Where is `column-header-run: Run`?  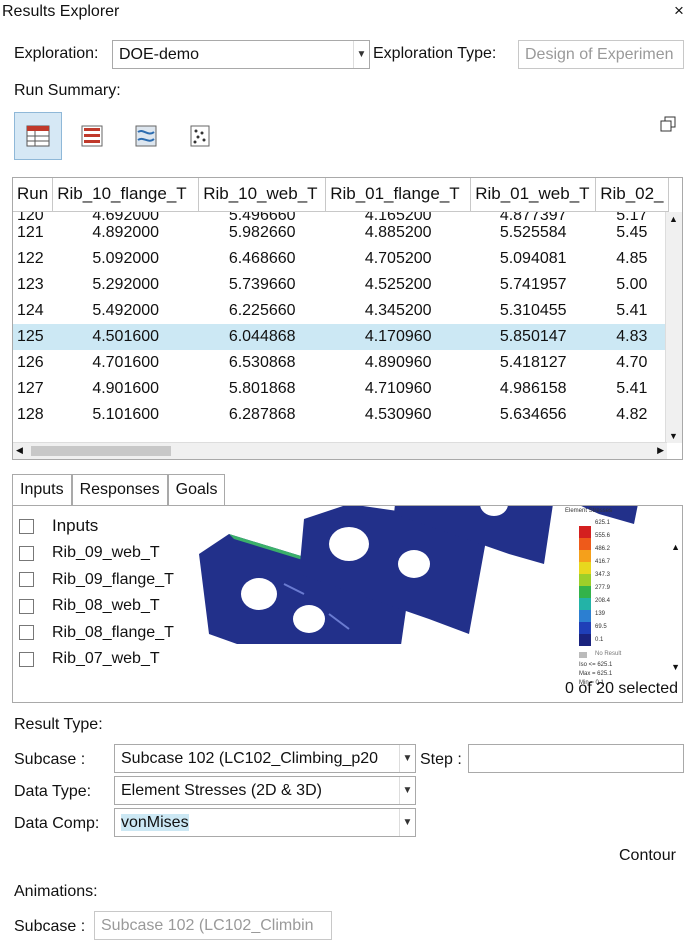
column-header-run: Run is located at coordinates (33, 195).